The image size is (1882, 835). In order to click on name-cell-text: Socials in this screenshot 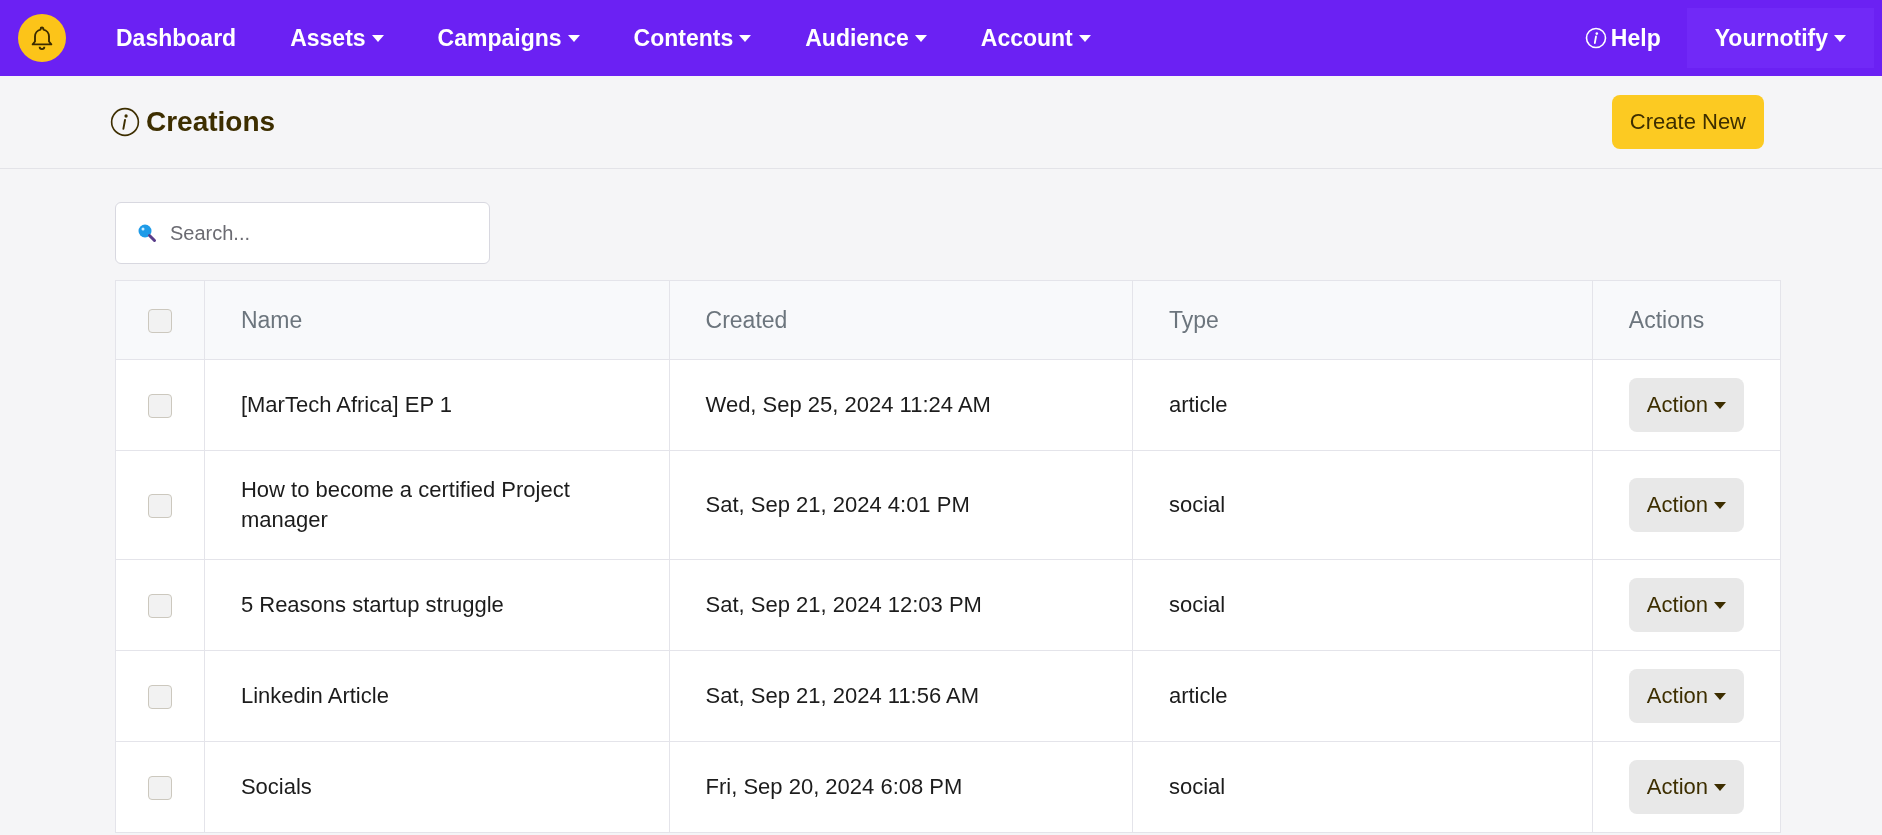, I will do `click(276, 787)`.